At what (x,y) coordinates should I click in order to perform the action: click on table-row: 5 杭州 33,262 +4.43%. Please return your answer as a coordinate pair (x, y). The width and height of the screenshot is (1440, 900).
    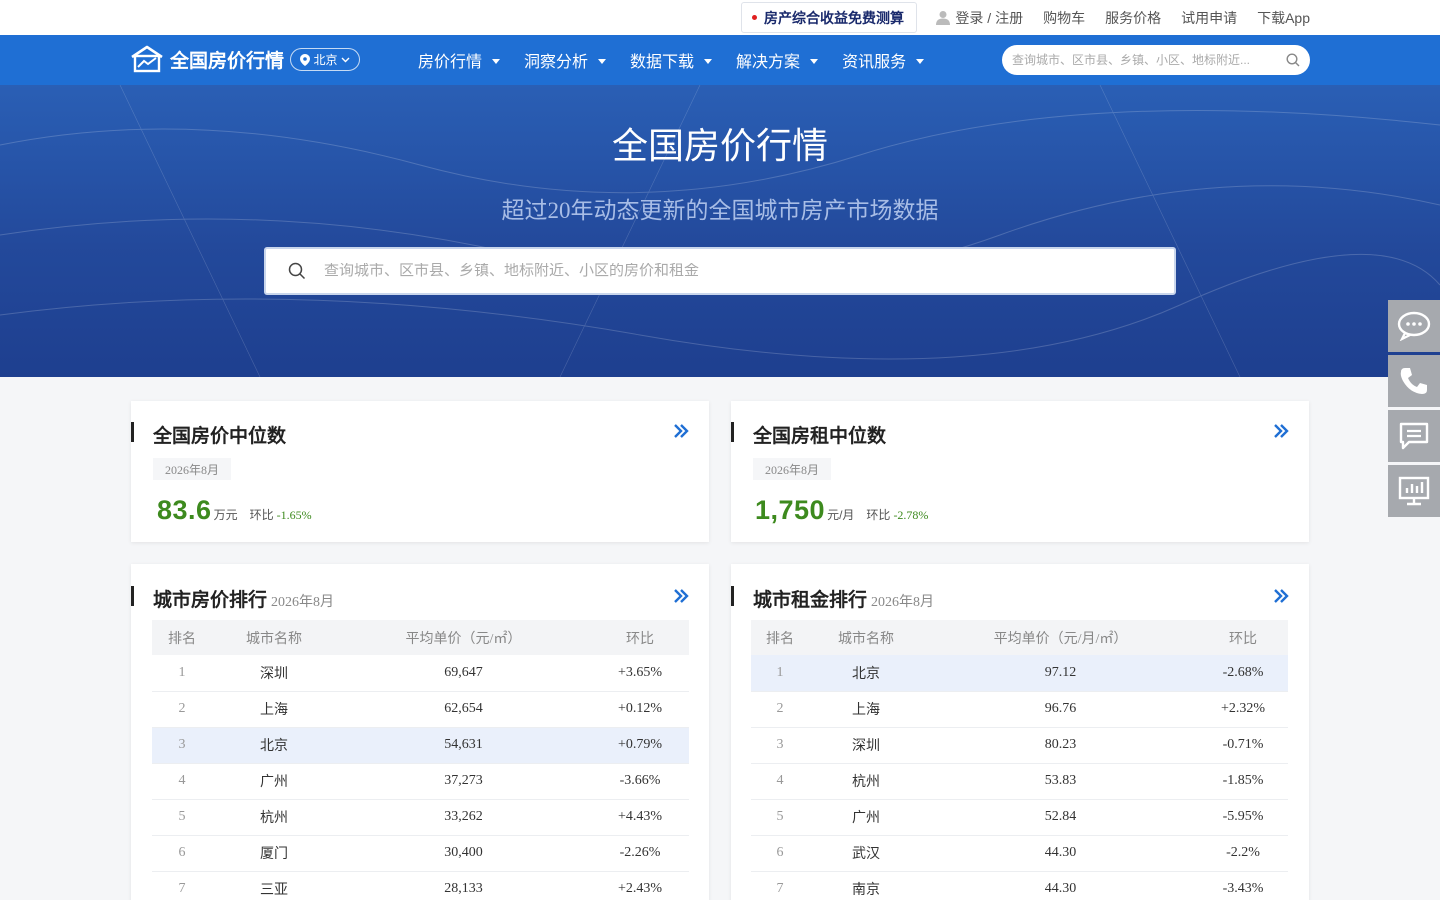
    Looking at the image, I should click on (420, 817).